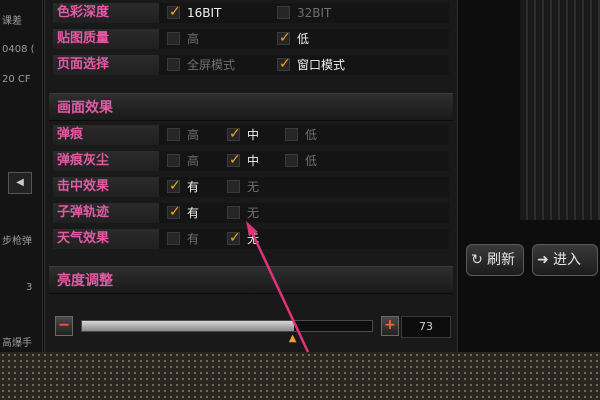 The image size is (600, 400). I want to click on setting-row: 色彩深度 ✓ 16BIT 32BIT, so click(251, 13).